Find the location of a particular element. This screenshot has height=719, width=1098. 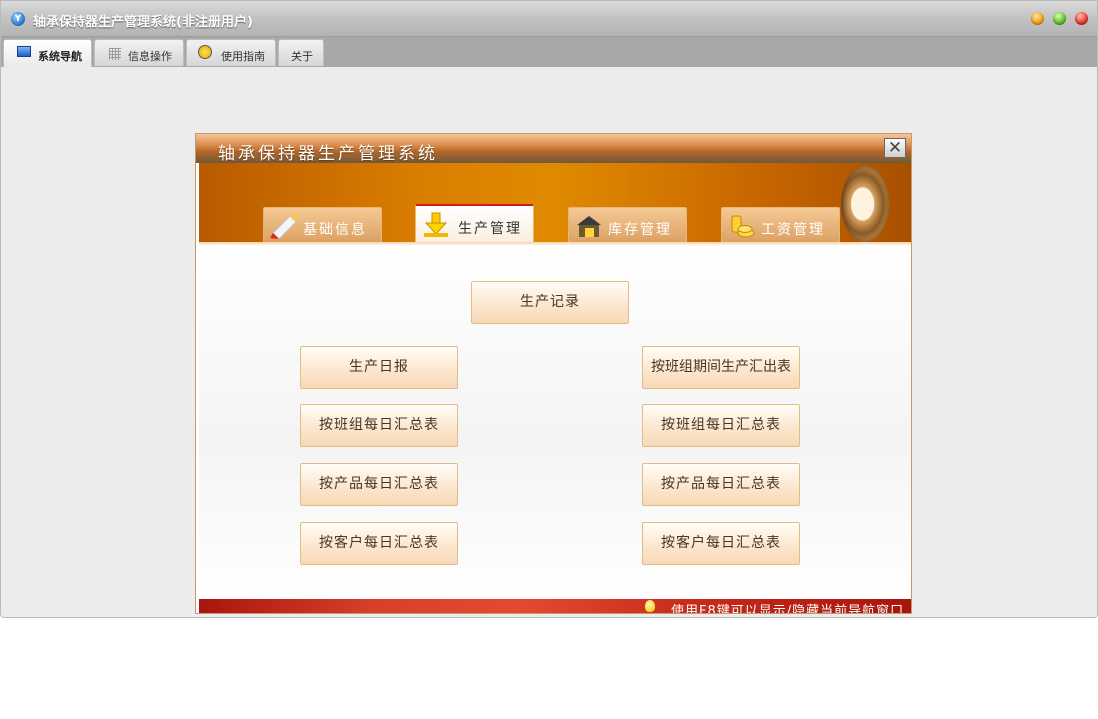

team-daily-summary-button-right: 按班组每日汇总表 is located at coordinates (721, 425).